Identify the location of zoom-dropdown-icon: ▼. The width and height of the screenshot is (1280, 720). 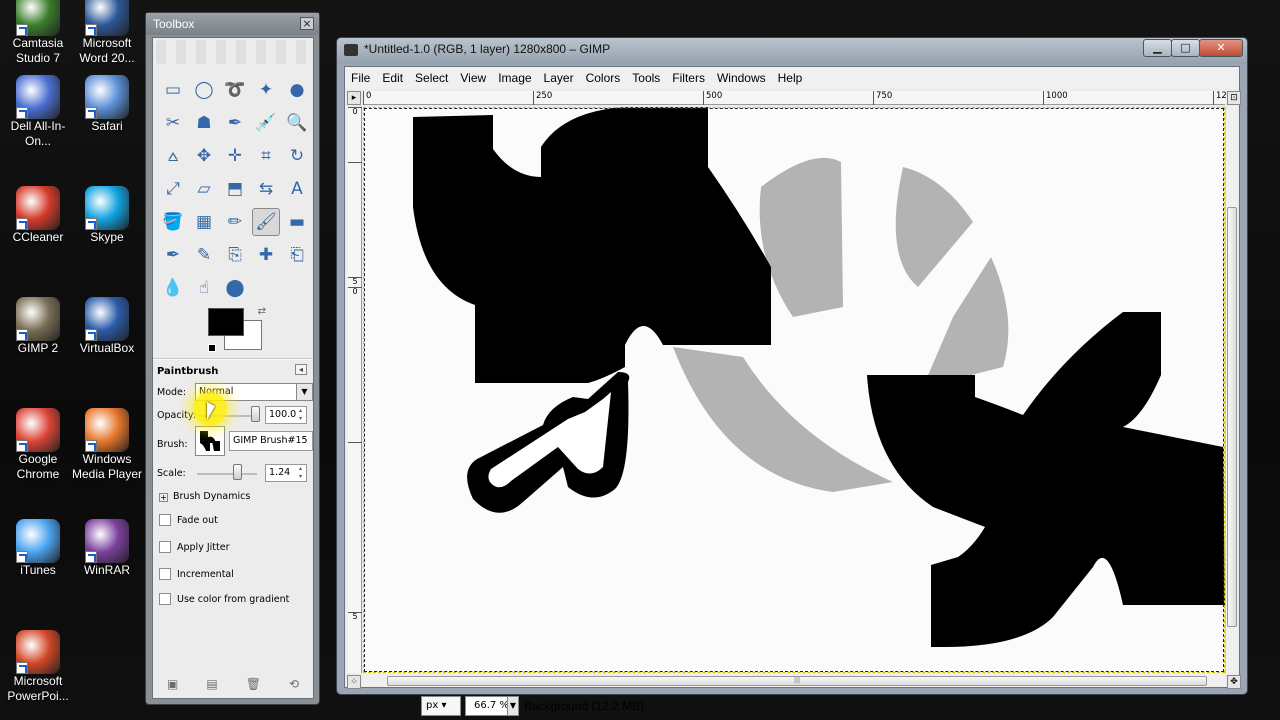
(513, 706).